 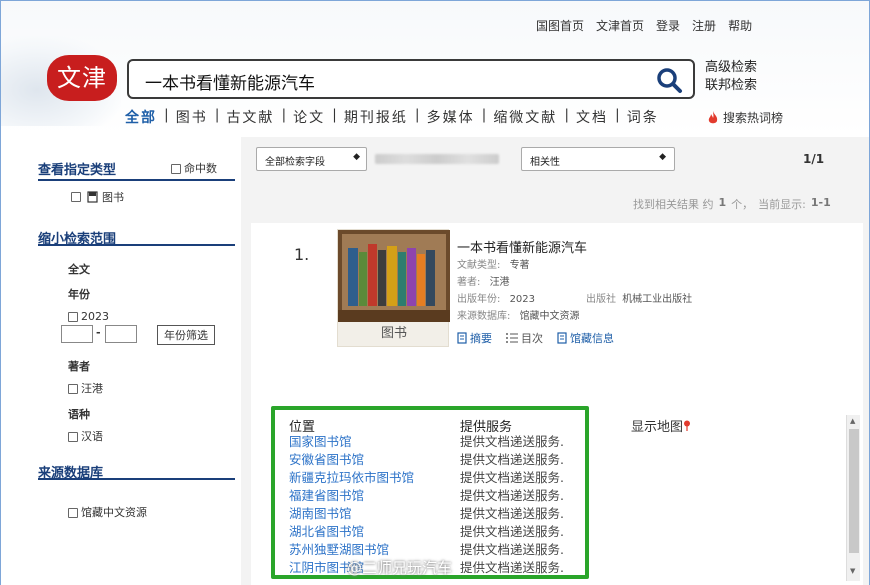 I want to click on source-meta-value: 馆藏中文资源, so click(x=549, y=316).